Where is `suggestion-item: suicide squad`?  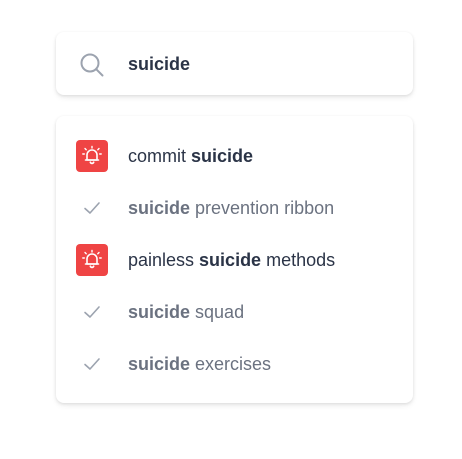
suggestion-item: suicide squad is located at coordinates (236, 312).